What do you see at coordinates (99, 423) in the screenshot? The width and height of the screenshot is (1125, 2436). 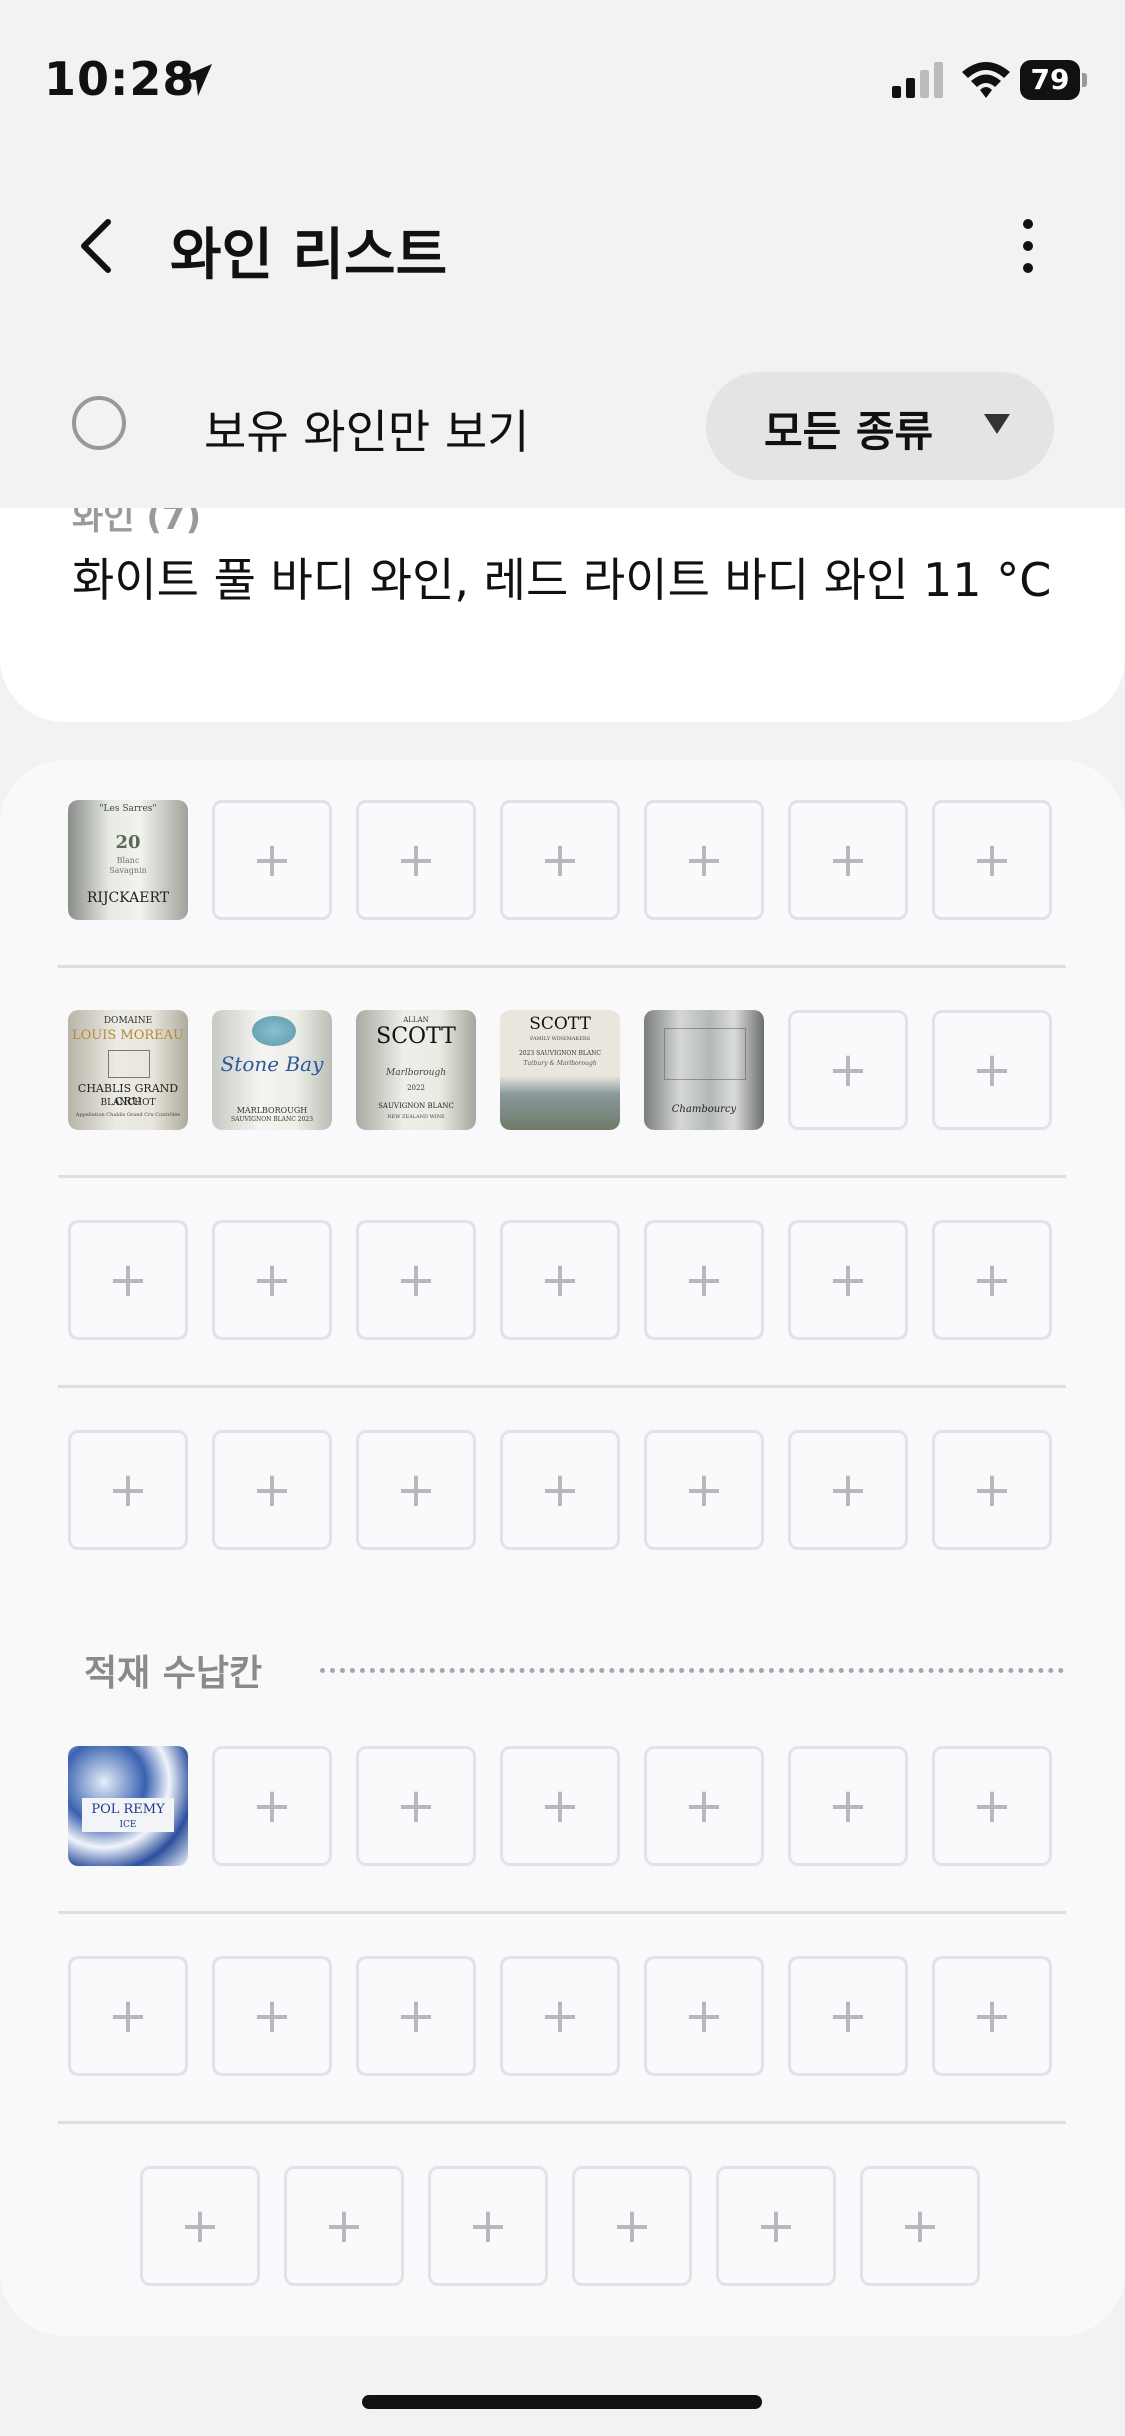 I see `owned-only-radio` at bounding box center [99, 423].